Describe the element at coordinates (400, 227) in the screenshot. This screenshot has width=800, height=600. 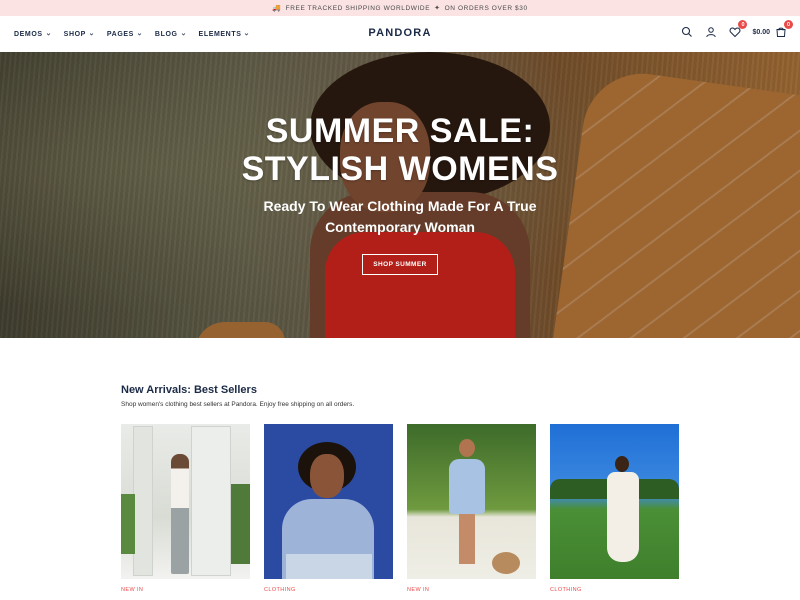
I see `hero-subtitle-line2: Contemporary Woman` at that location.